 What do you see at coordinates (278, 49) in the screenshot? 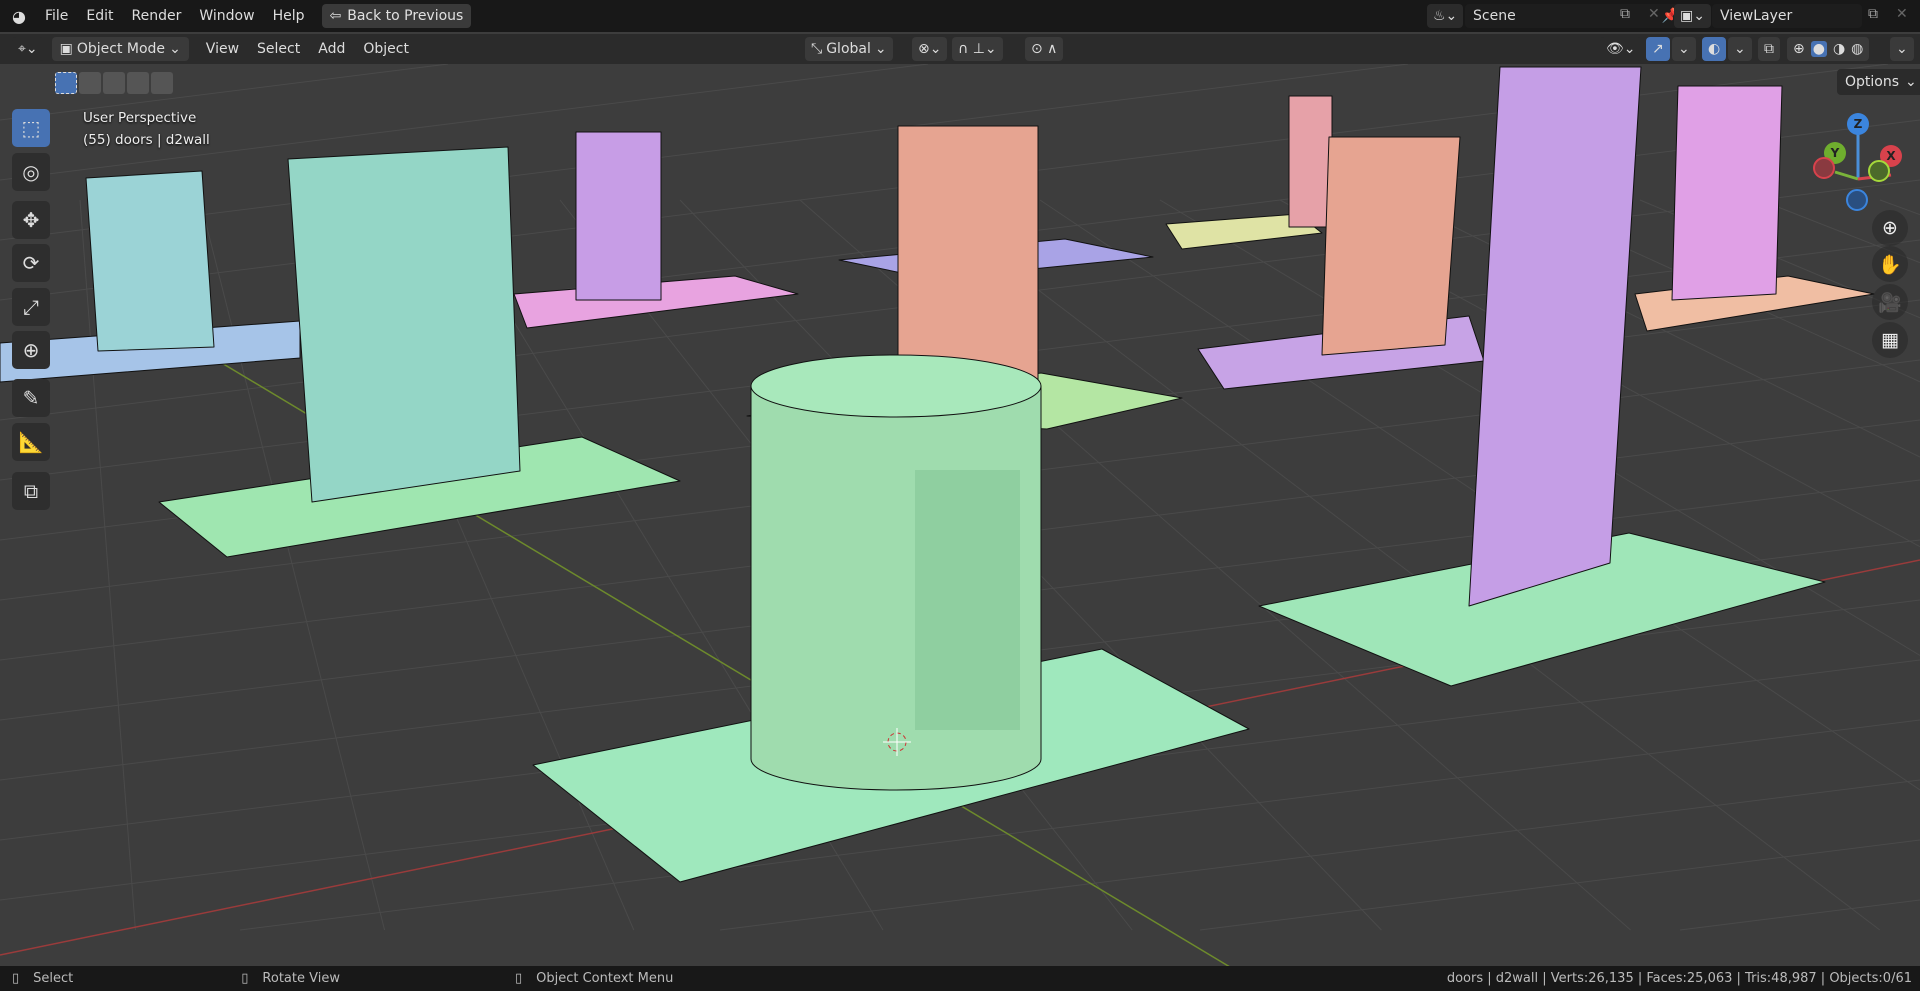
I see `menu-select: Select` at bounding box center [278, 49].